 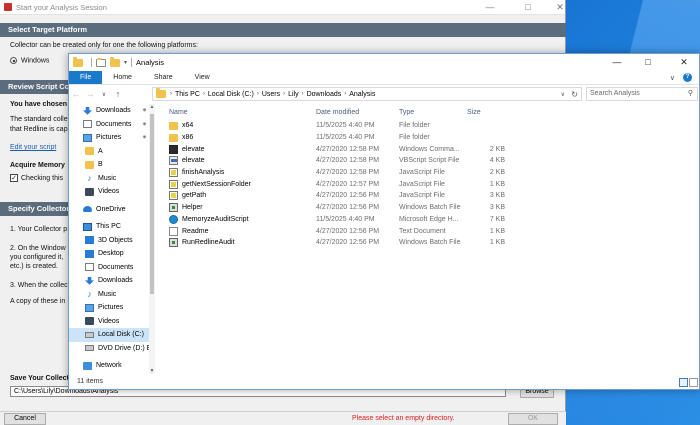 What do you see at coordinates (89, 334) in the screenshot?
I see `local-disk-icon` at bounding box center [89, 334].